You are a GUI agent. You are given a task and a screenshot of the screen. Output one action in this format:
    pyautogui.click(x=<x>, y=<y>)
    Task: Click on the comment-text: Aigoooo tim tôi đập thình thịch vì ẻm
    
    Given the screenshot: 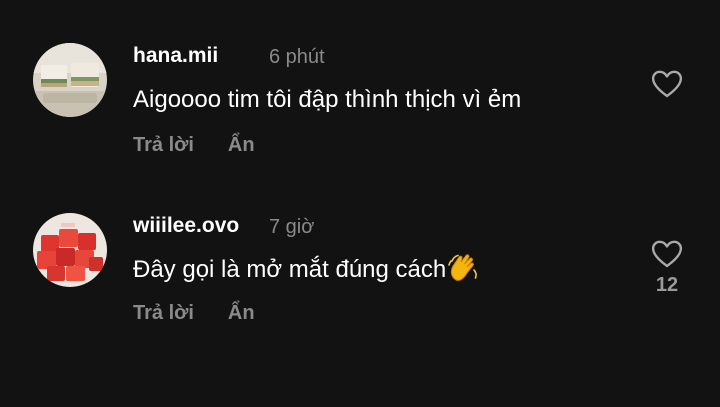 What is the action you would take?
    pyautogui.click(x=327, y=99)
    